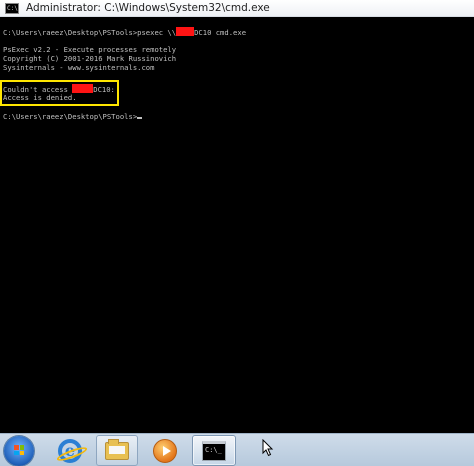 This screenshot has width=474, height=466. I want to click on windows-logo-icon, so click(19, 450).